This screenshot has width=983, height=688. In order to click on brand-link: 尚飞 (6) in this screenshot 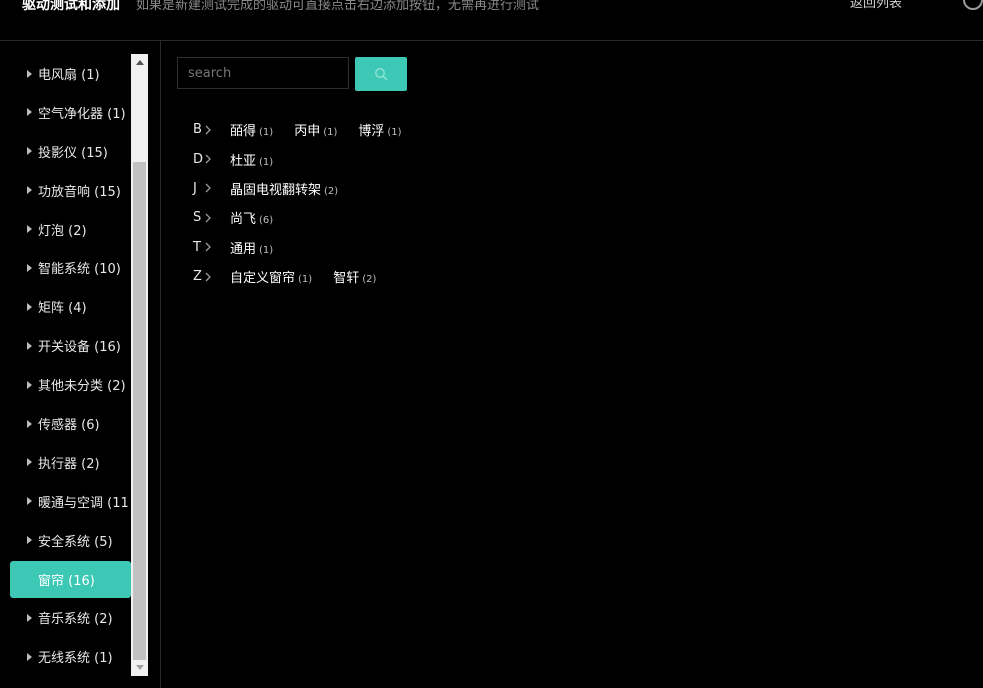, I will do `click(251, 217)`.